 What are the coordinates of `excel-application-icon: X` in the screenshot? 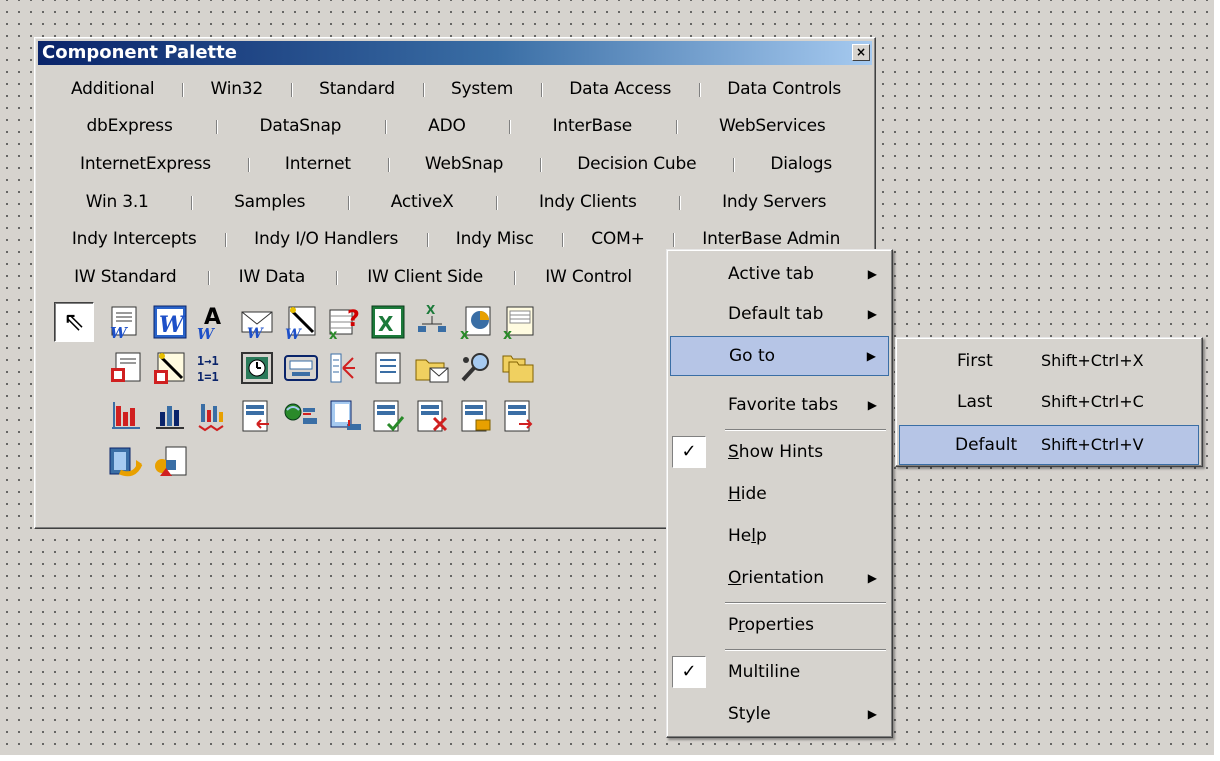 It's located at (388, 322).